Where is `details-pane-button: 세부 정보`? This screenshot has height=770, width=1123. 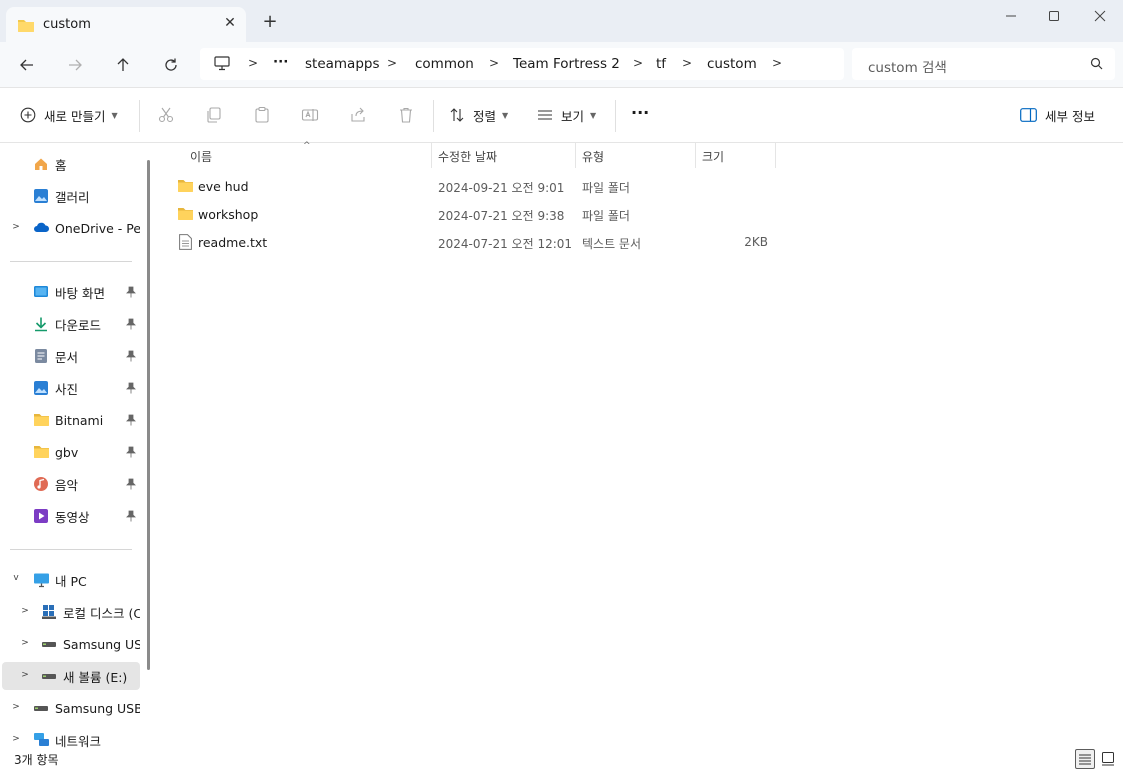
details-pane-button: 세부 정보 is located at coordinates (1057, 115).